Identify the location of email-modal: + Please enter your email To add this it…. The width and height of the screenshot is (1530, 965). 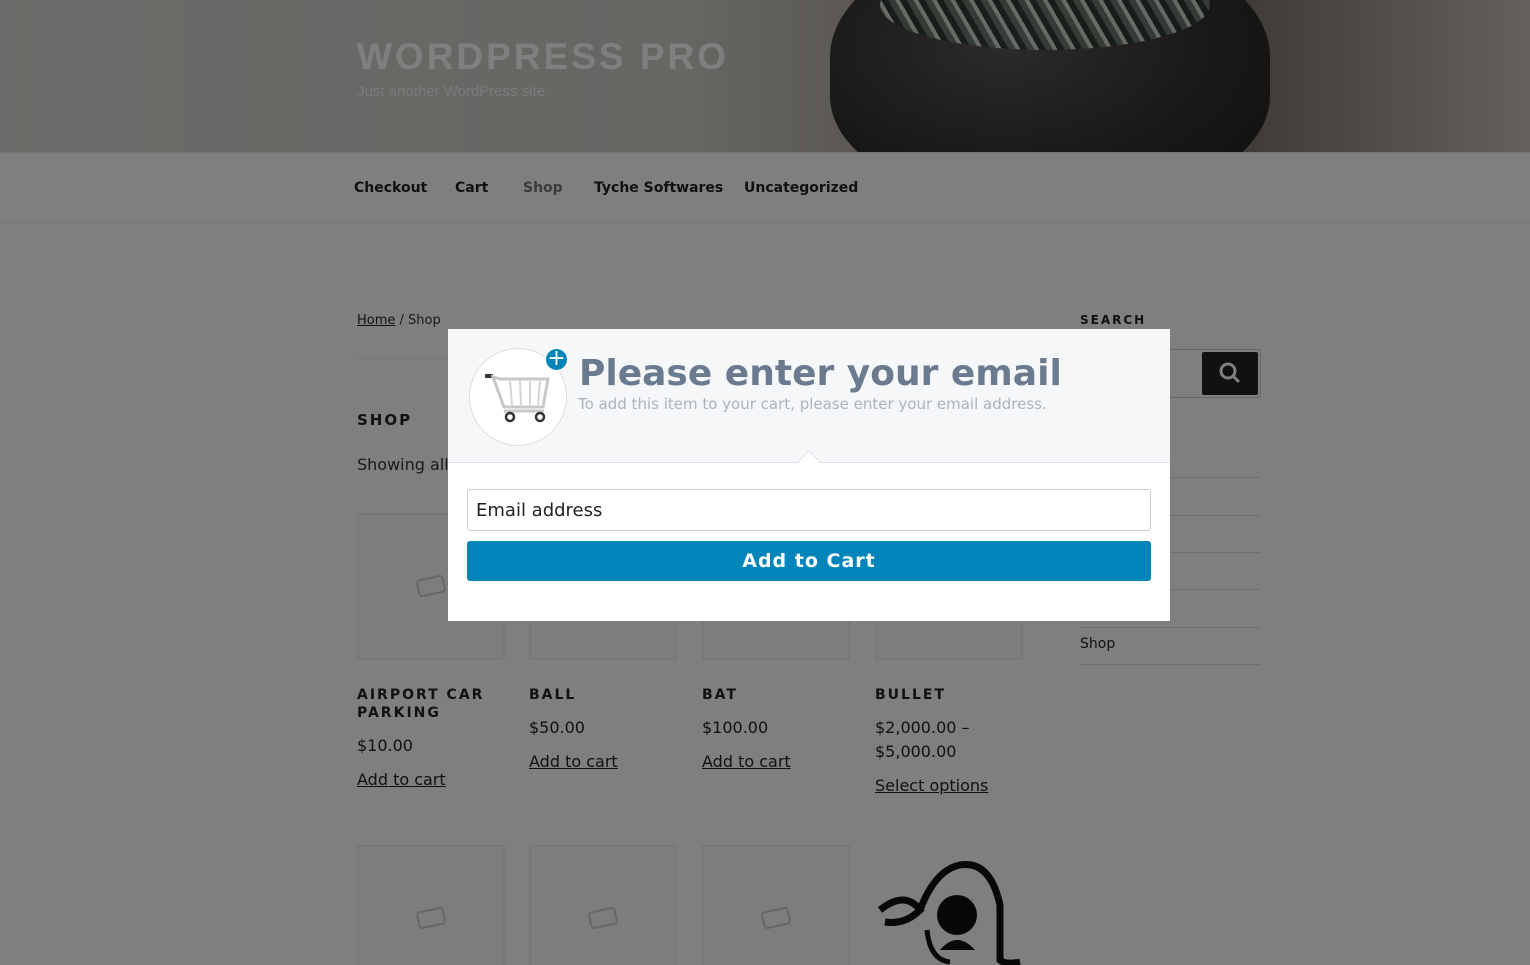
(809, 475).